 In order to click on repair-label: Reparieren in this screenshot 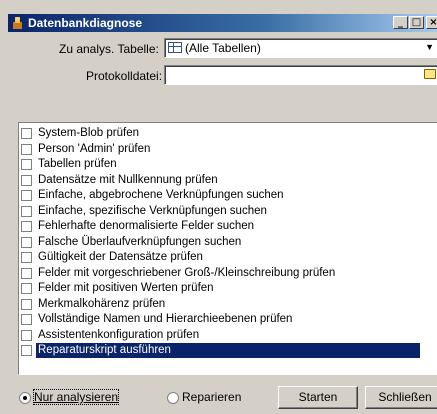, I will do `click(211, 397)`.